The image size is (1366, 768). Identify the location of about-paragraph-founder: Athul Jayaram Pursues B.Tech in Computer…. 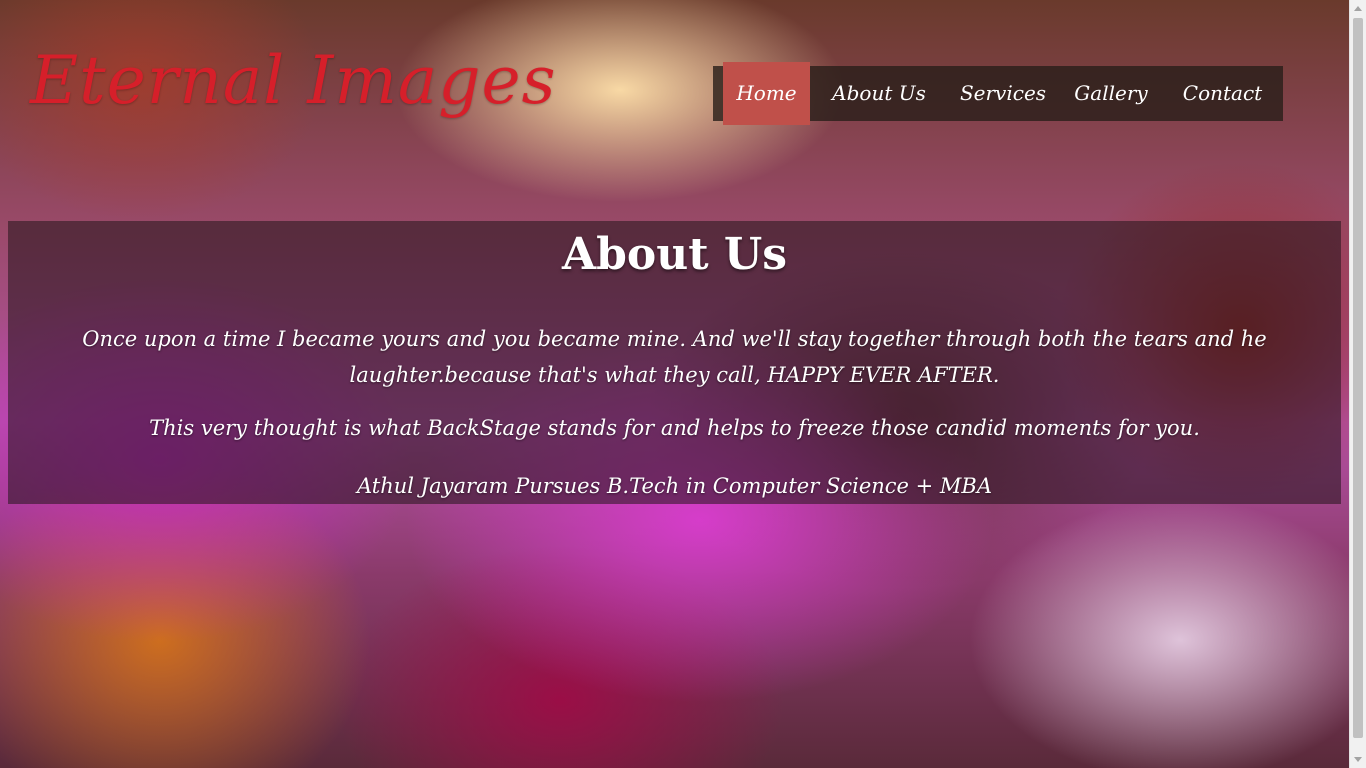
(674, 486).